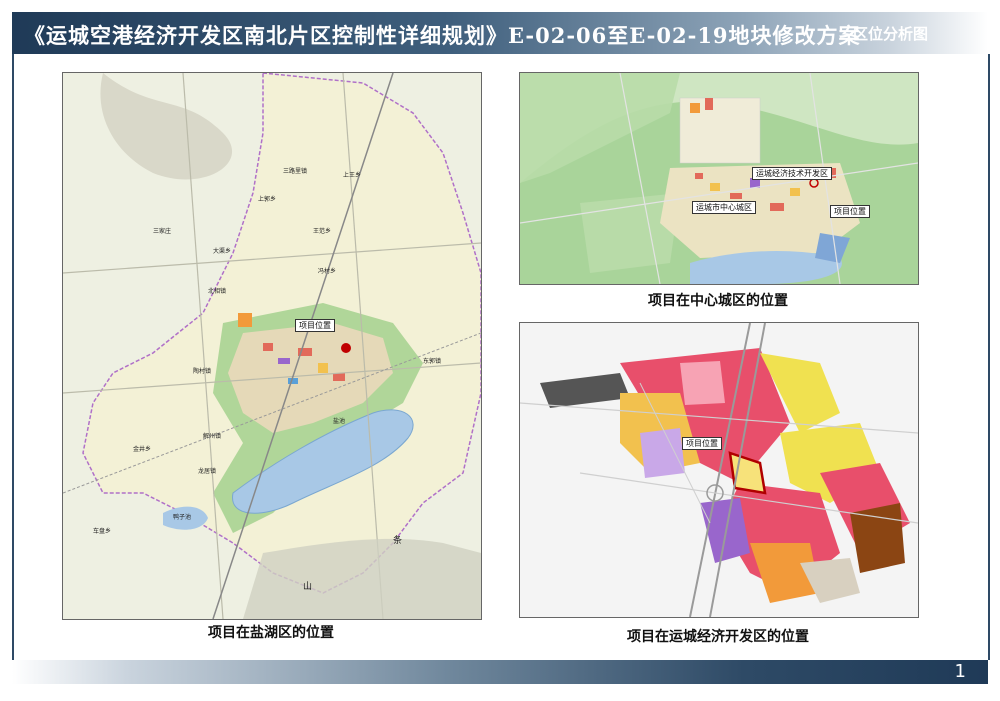 The width and height of the screenshot is (1000, 701). What do you see at coordinates (207, 471) in the screenshot?
I see `map-label: 龙居镇` at bounding box center [207, 471].